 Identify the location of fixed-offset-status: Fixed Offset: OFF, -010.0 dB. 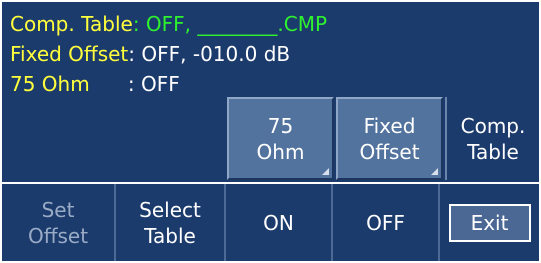
(150, 54).